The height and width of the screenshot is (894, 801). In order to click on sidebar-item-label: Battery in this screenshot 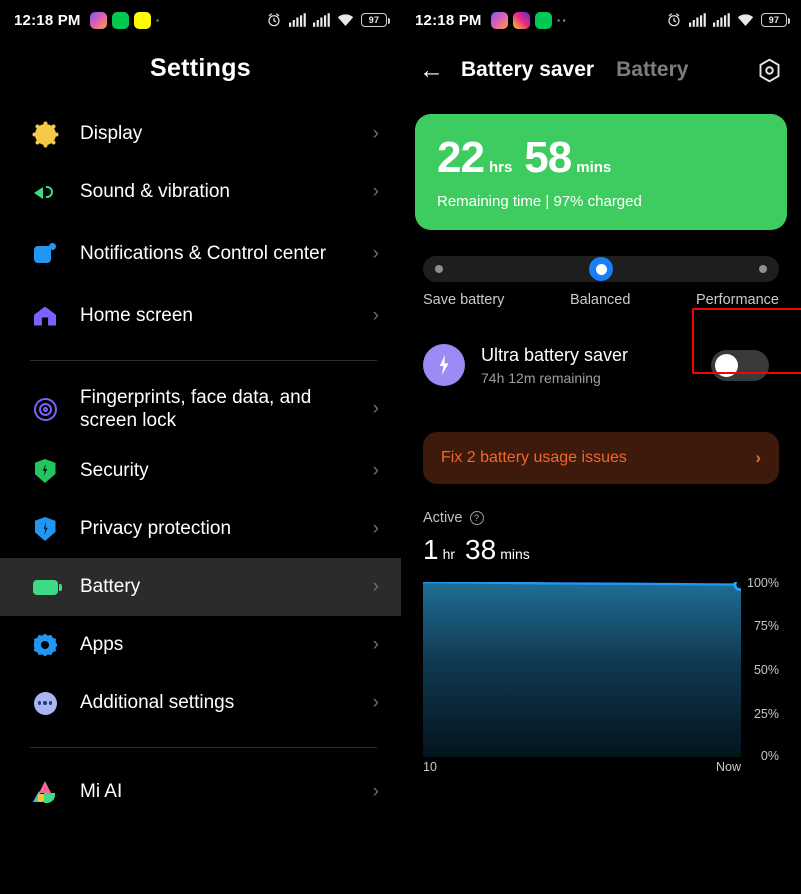, I will do `click(110, 587)`.